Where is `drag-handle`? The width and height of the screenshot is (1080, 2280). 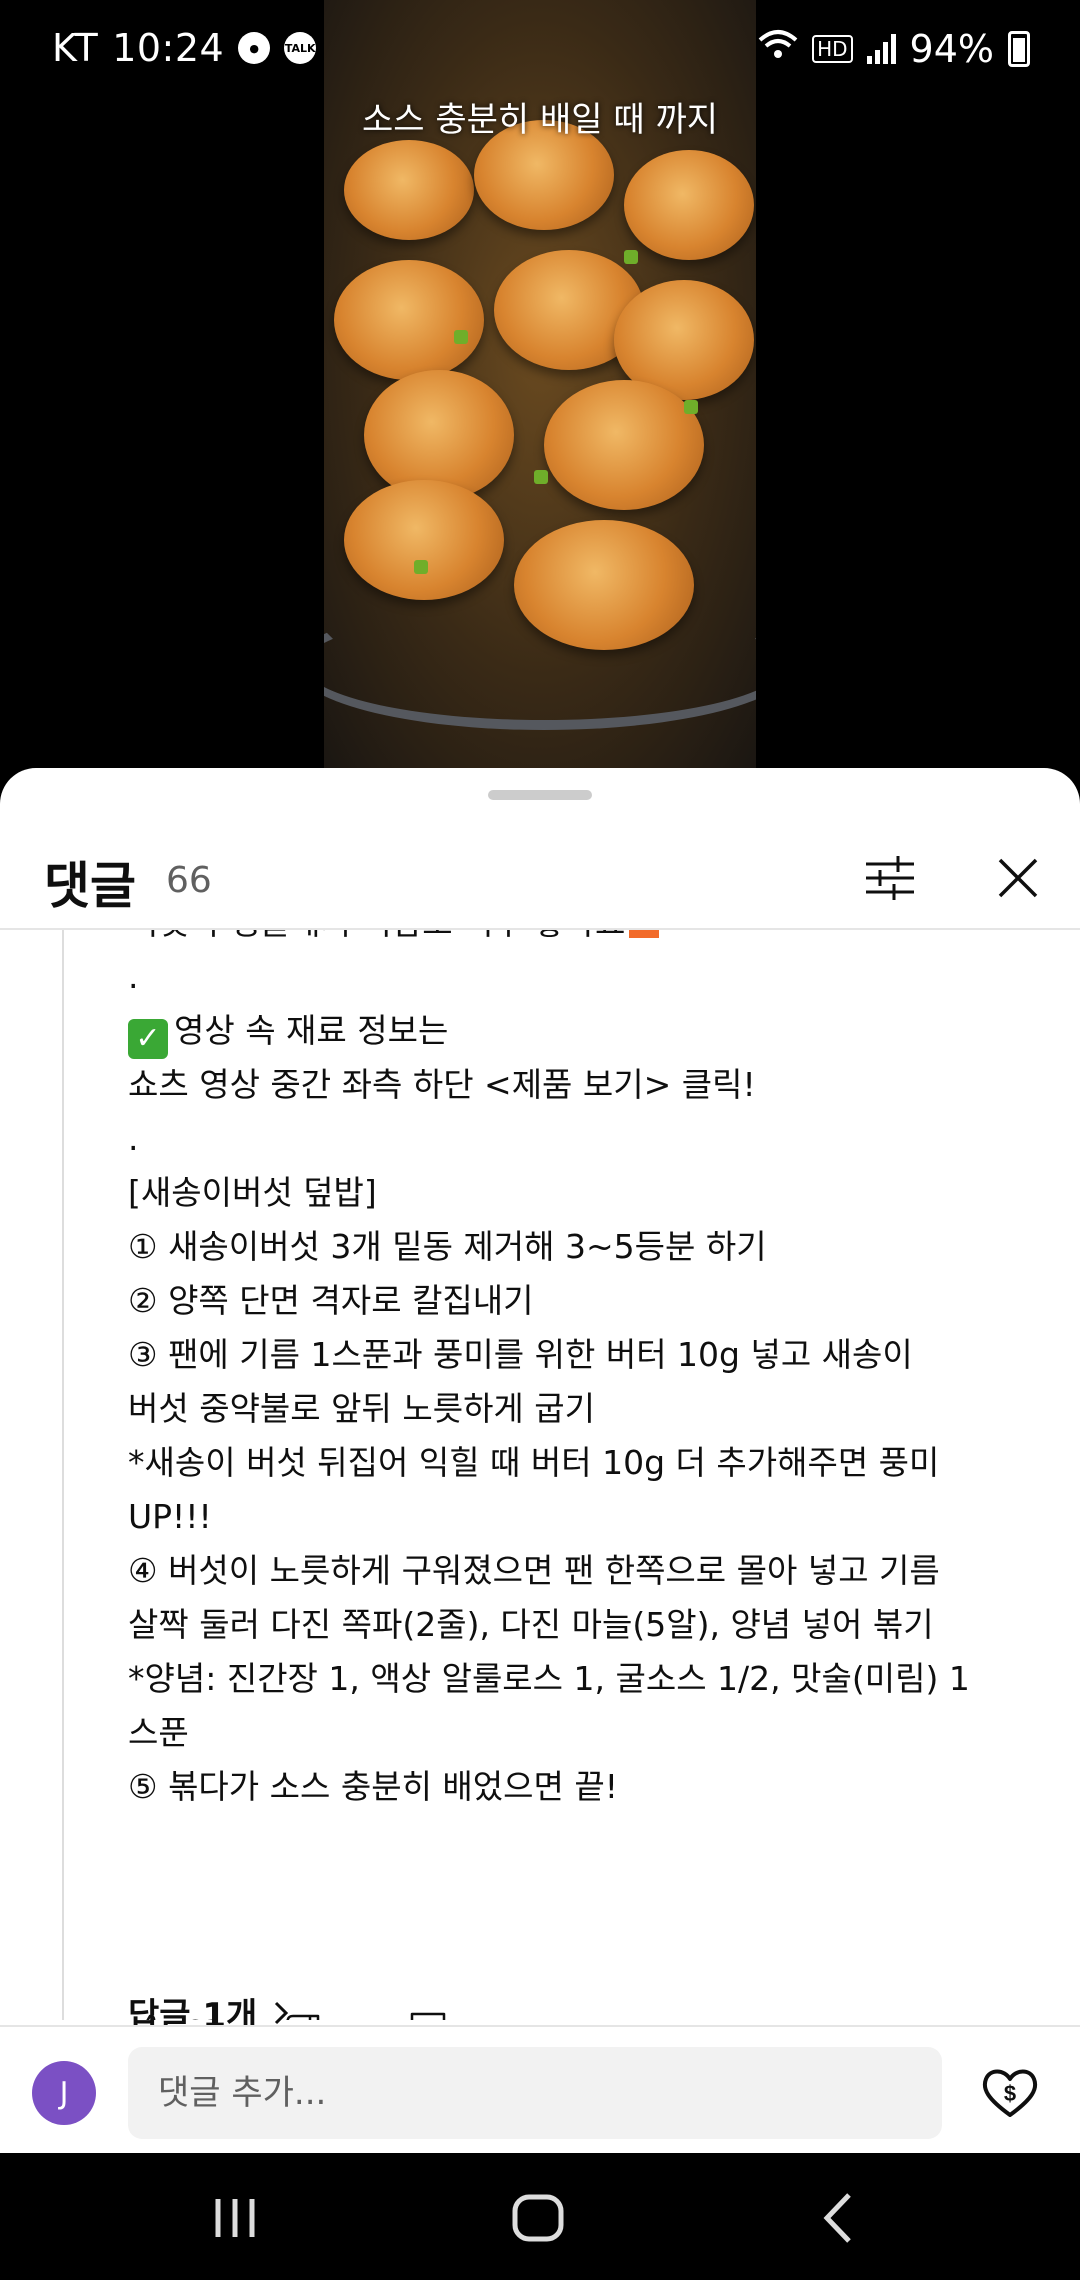 drag-handle is located at coordinates (540, 795).